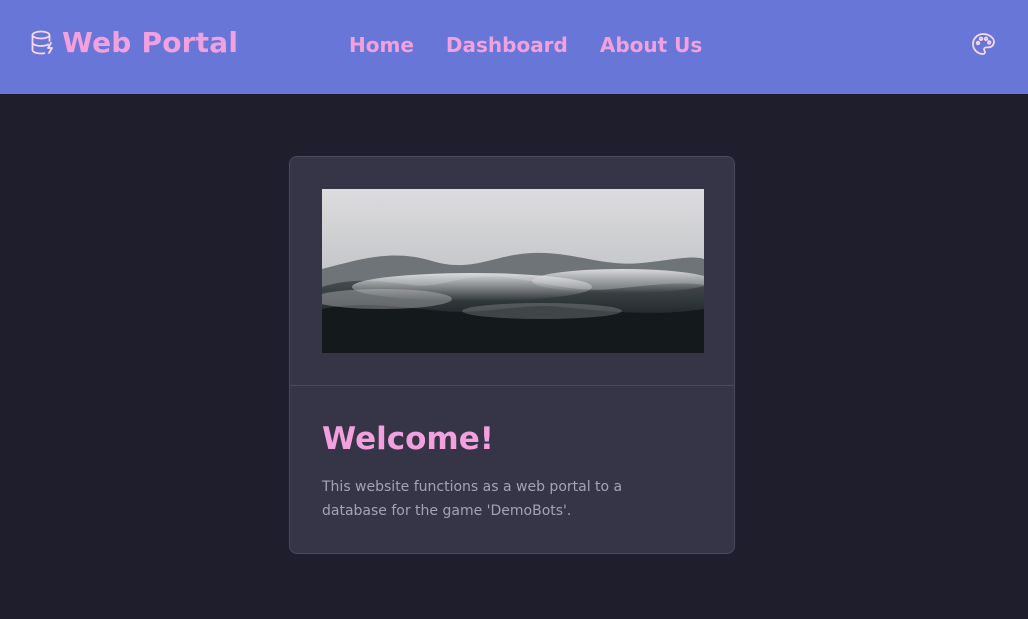 This screenshot has width=1028, height=619. I want to click on card-divider, so click(512, 385).